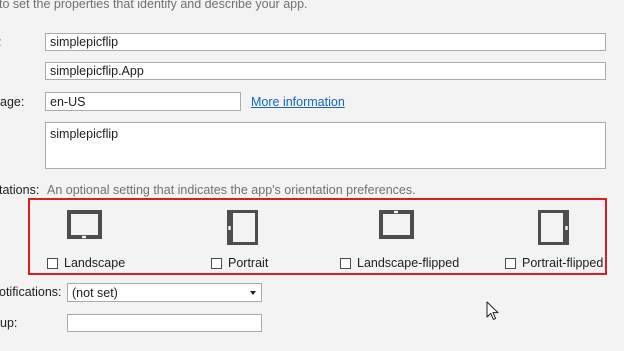  I want to click on portrait-flipped-checkbox-box, so click(510, 263).